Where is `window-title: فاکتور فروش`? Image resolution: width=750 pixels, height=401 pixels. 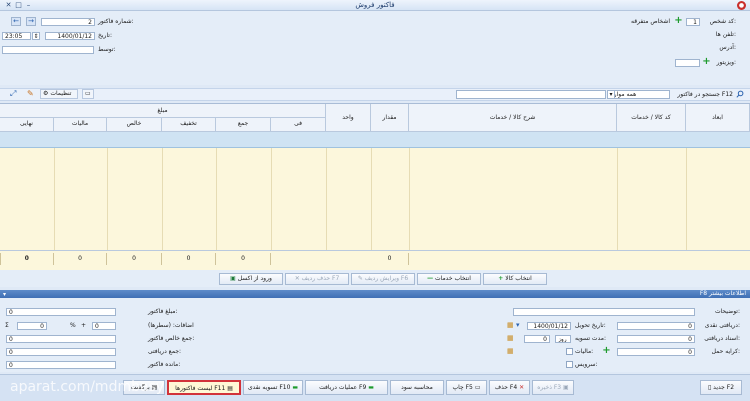
window-title: فاکتور فروش is located at coordinates (375, 5).